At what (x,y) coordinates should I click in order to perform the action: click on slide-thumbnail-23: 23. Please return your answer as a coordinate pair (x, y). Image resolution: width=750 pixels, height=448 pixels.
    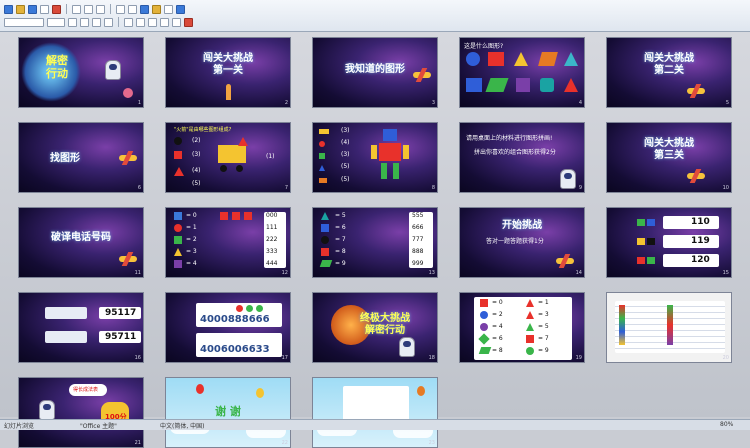
    Looking at the image, I should click on (375, 412).